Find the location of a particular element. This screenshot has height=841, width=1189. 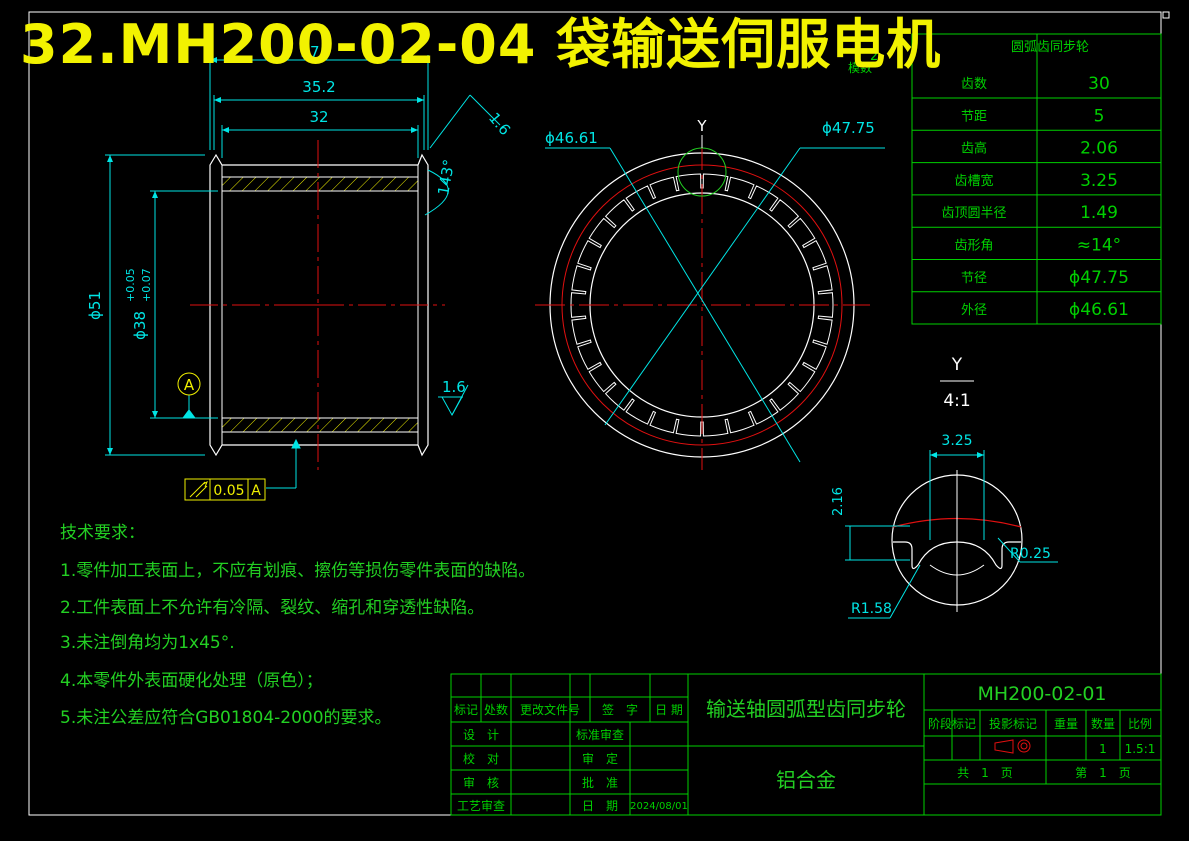

detail-y-view: Y 4:1 is located at coordinates (951, 487).